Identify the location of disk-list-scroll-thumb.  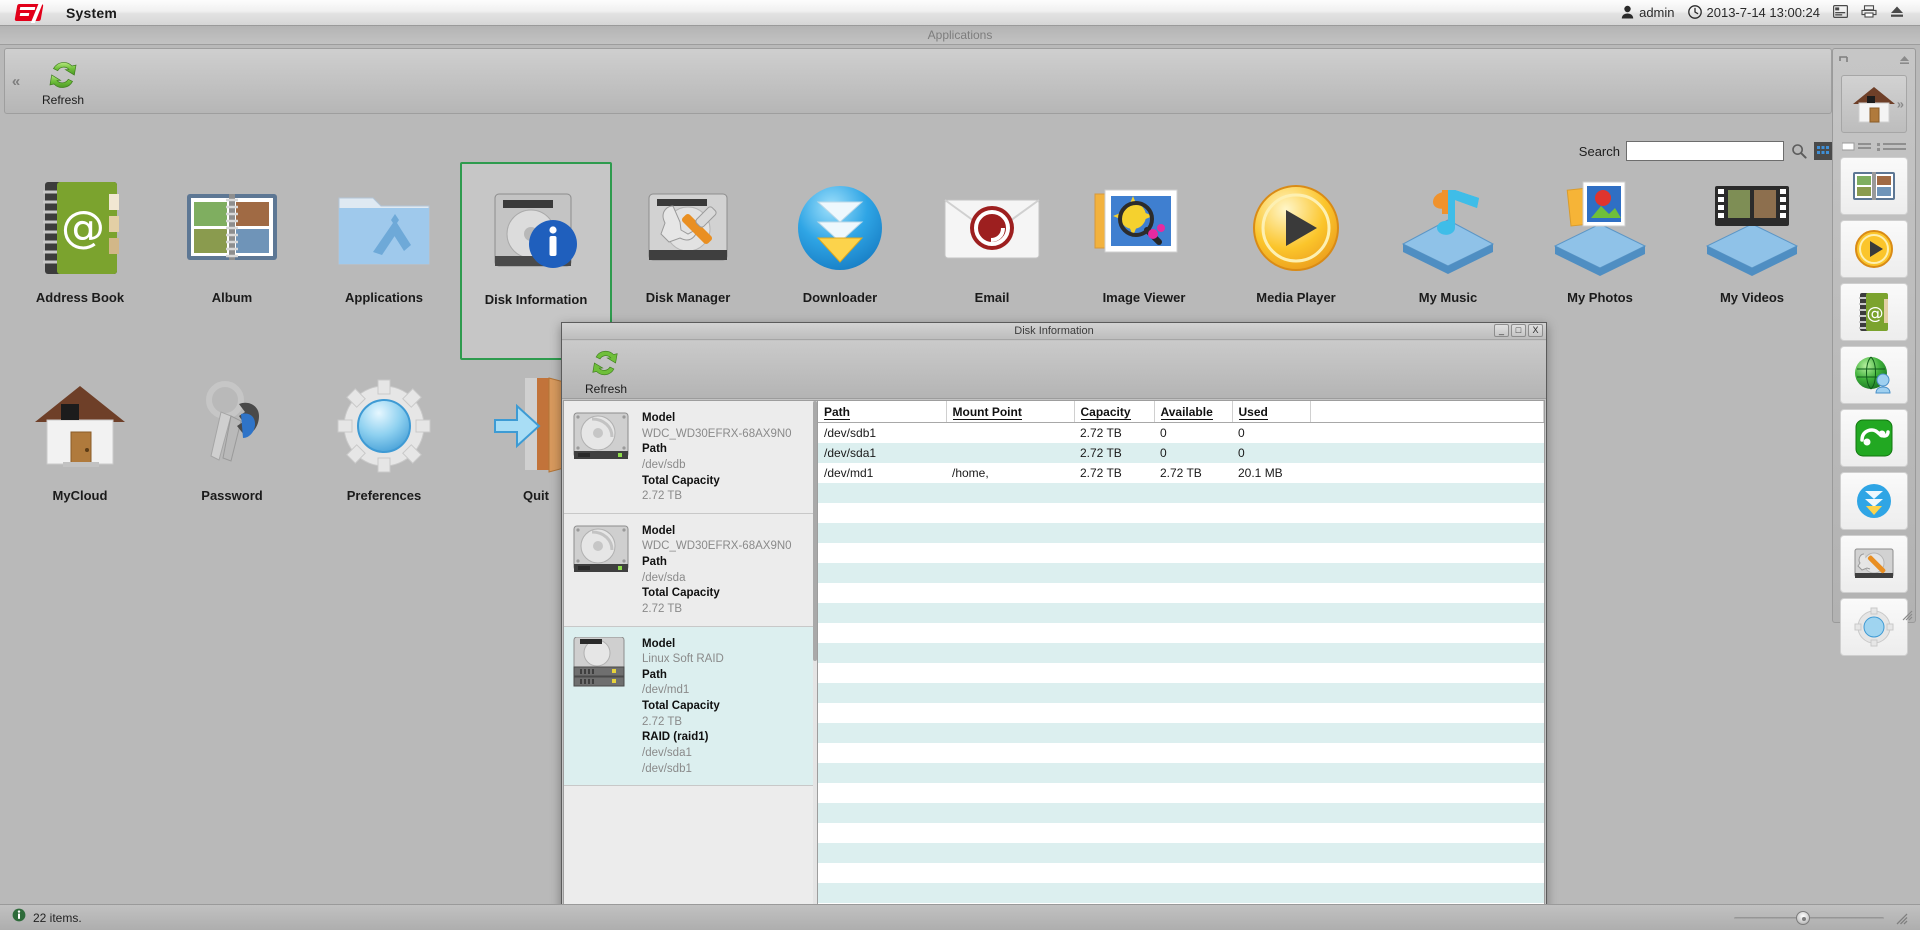
(815, 531).